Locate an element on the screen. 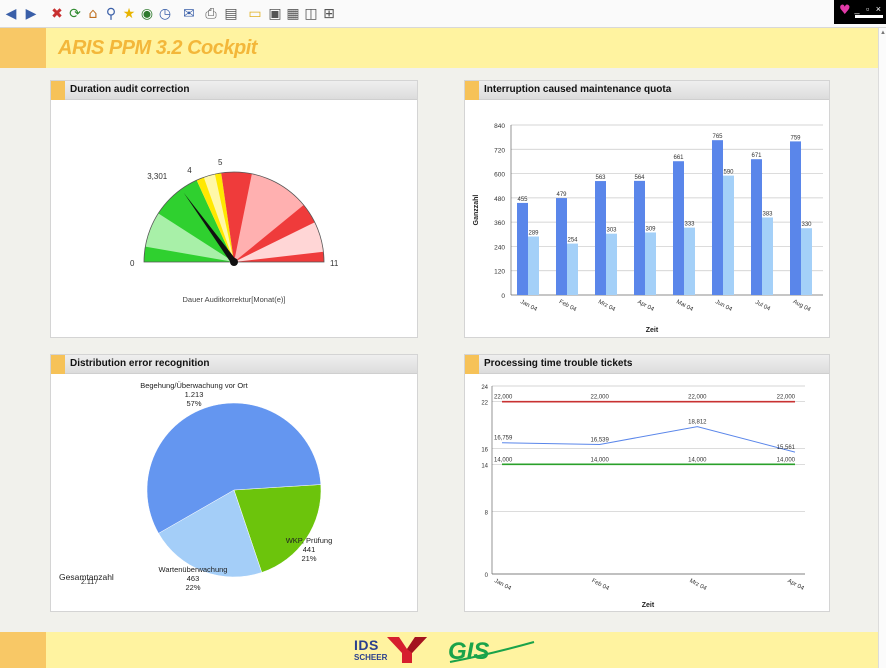  line-ytick-label: 16 is located at coordinates (484, 451).